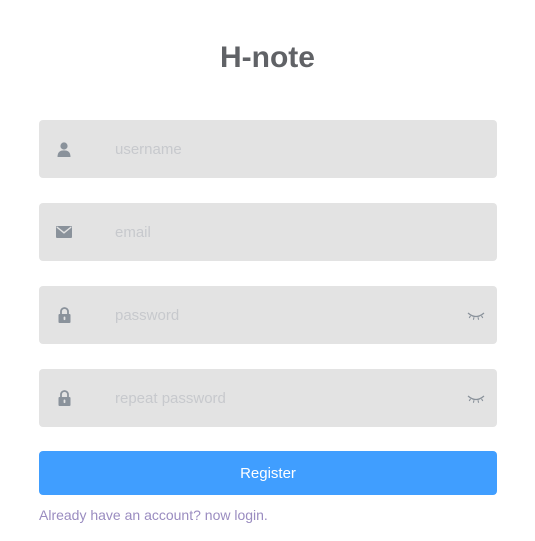 The width and height of the screenshot is (535, 541). Describe the element at coordinates (268, 473) in the screenshot. I see `register-button: Register` at that location.